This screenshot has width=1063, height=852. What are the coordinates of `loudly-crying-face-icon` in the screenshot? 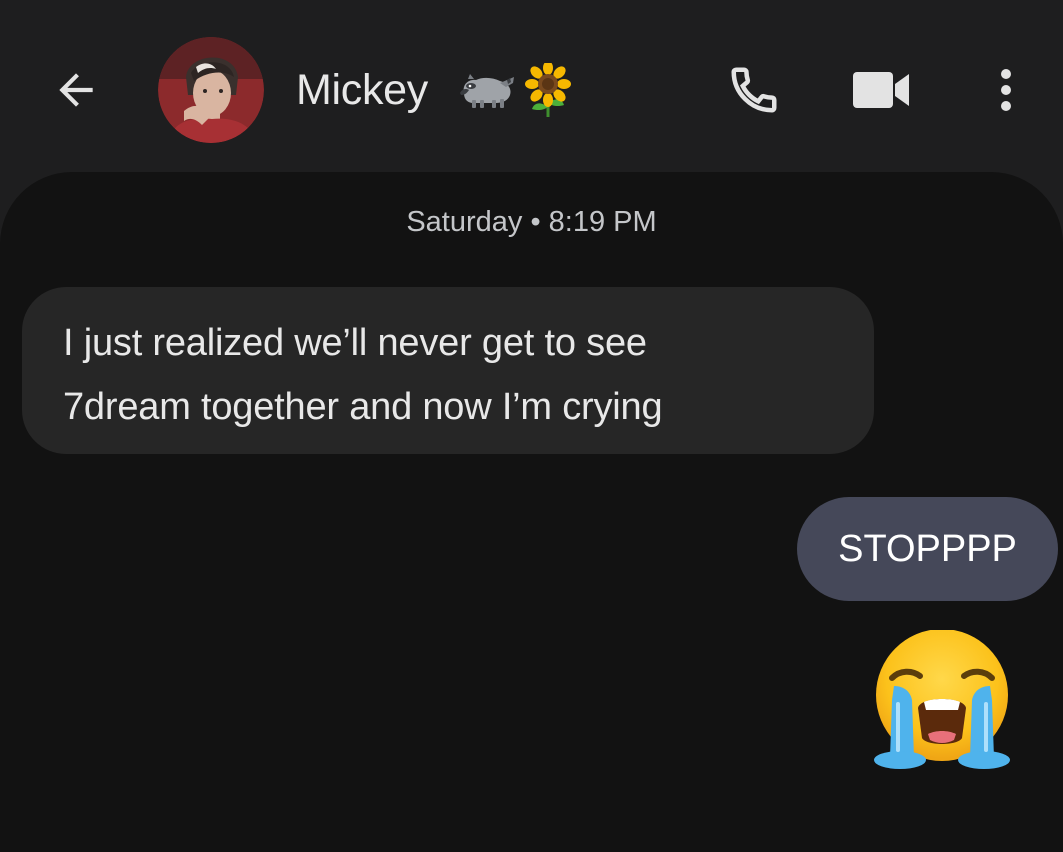 It's located at (942, 700).